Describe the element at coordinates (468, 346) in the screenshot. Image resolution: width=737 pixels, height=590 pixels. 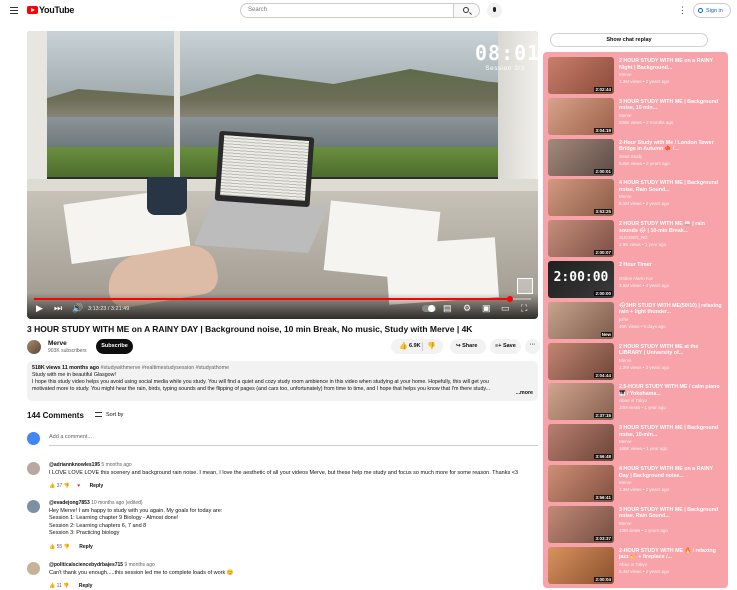
I see `share-button: ↪ Share` at that location.